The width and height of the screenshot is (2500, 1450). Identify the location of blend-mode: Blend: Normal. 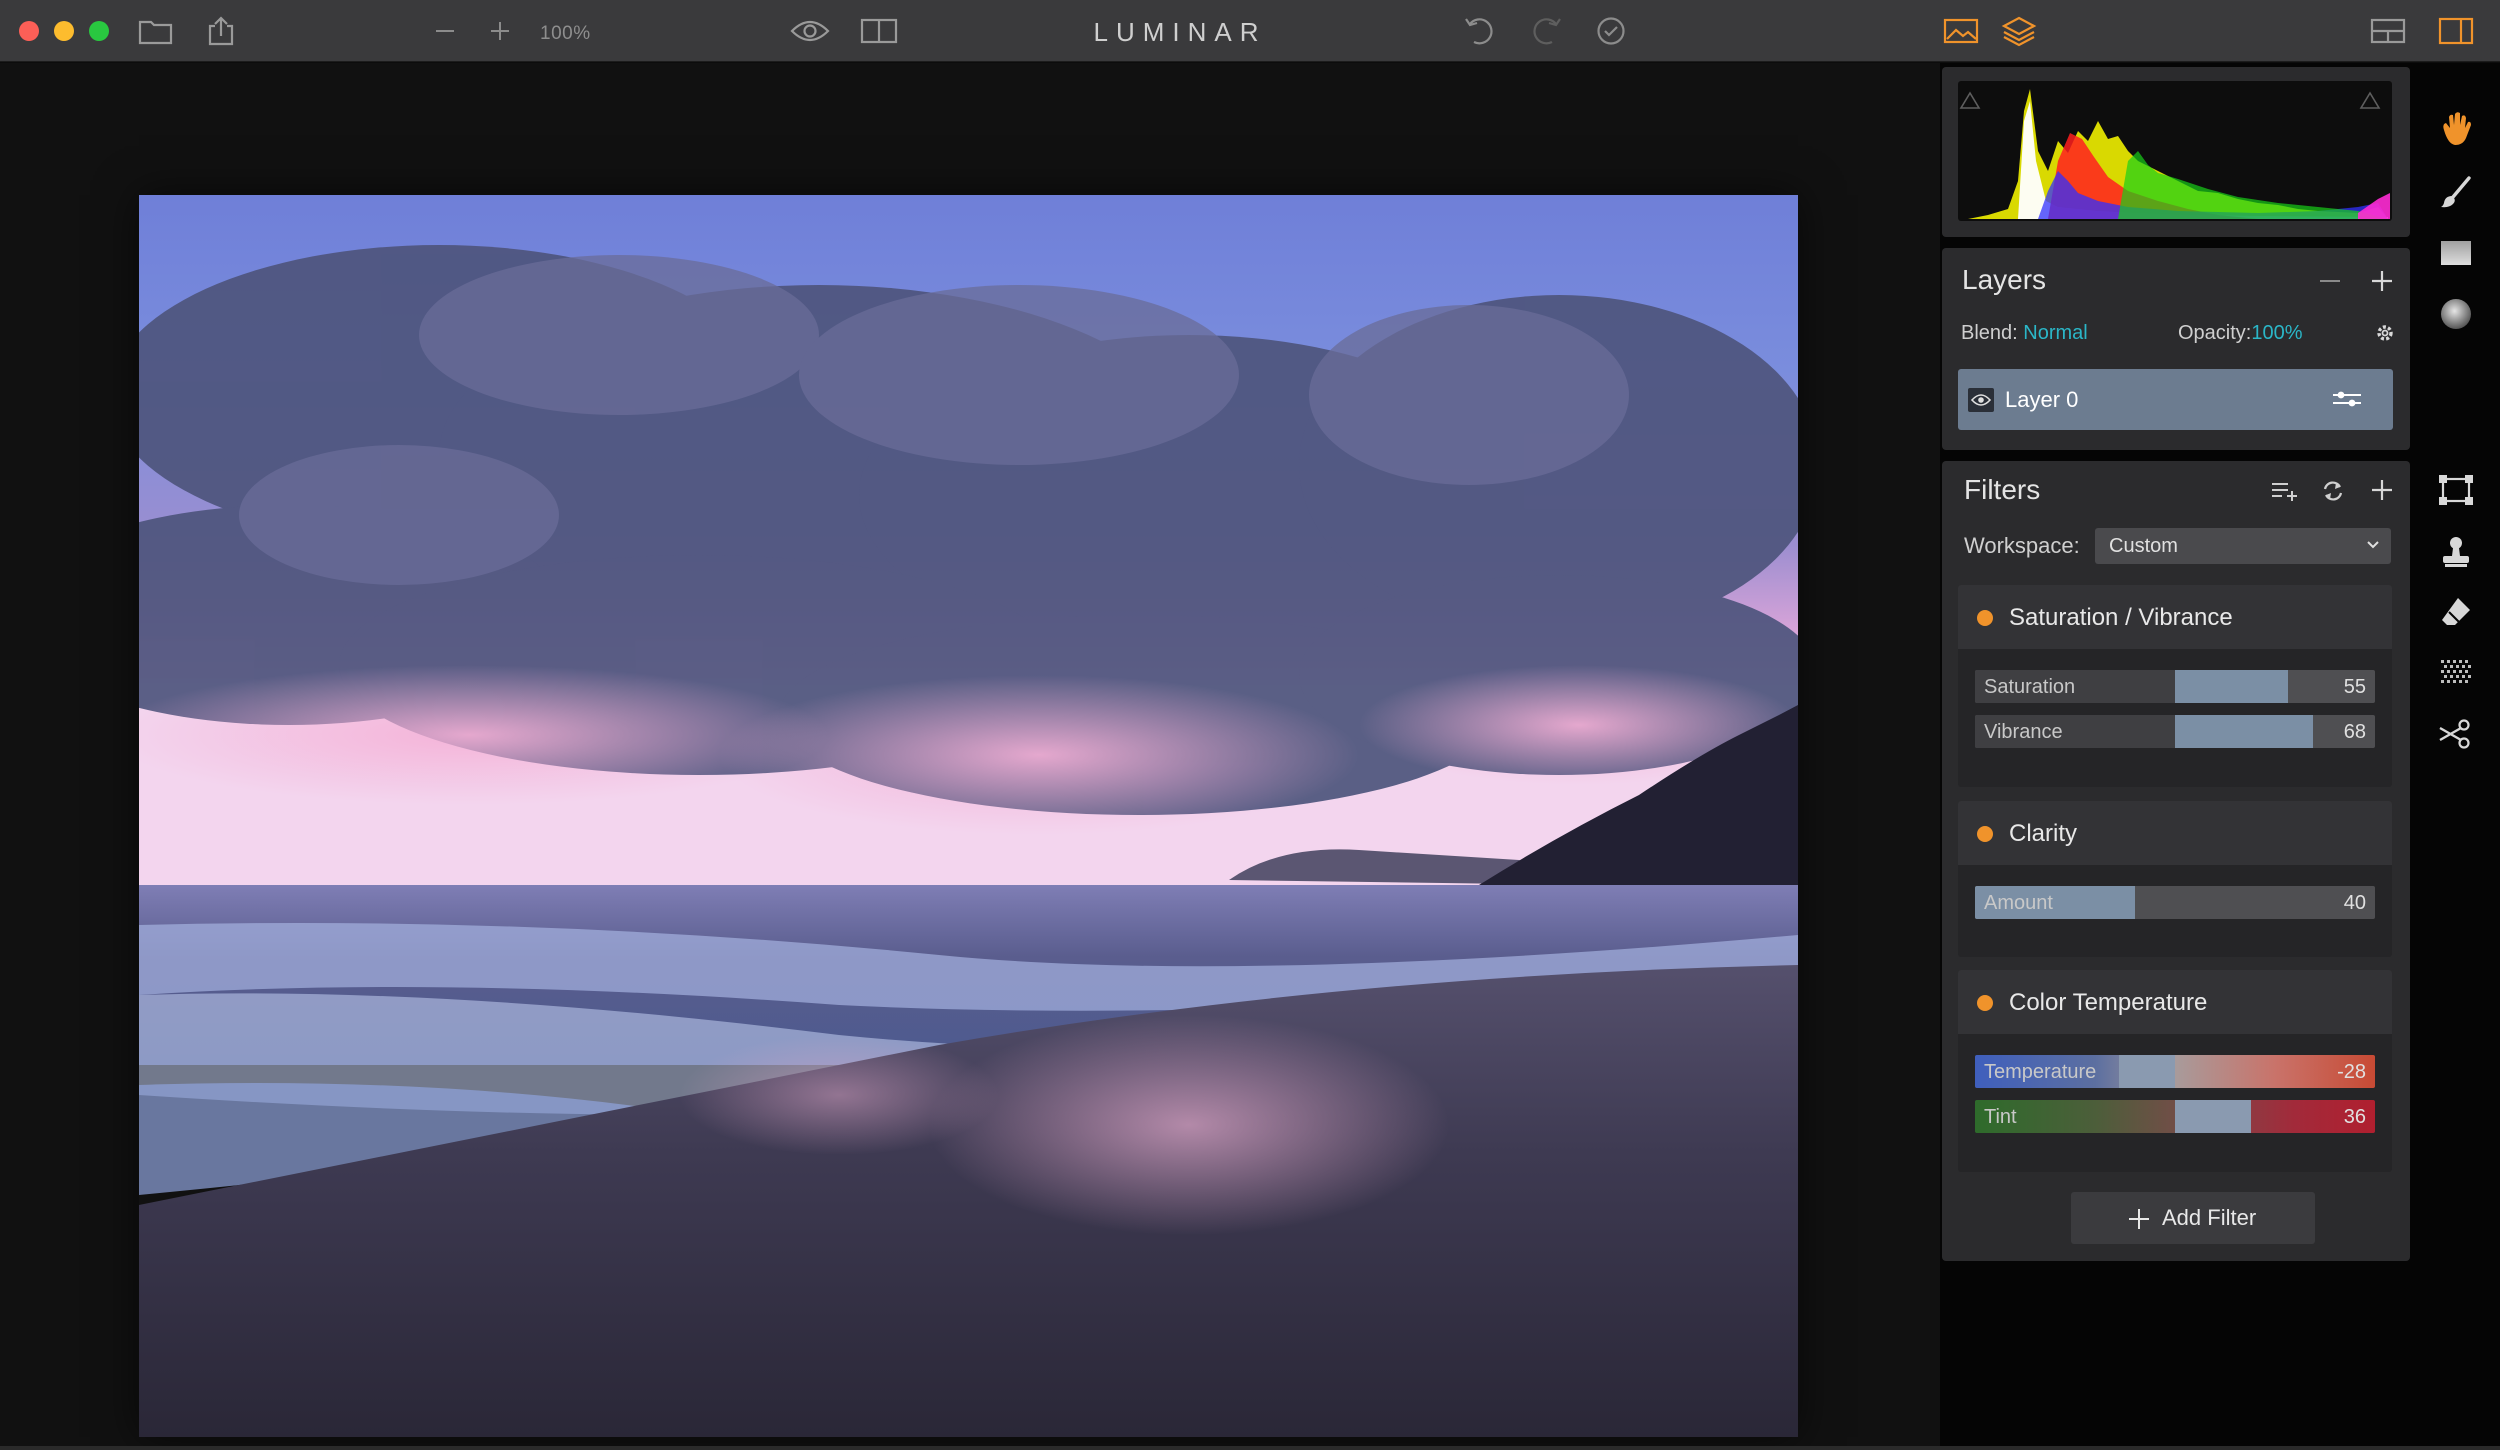
(2024, 333).